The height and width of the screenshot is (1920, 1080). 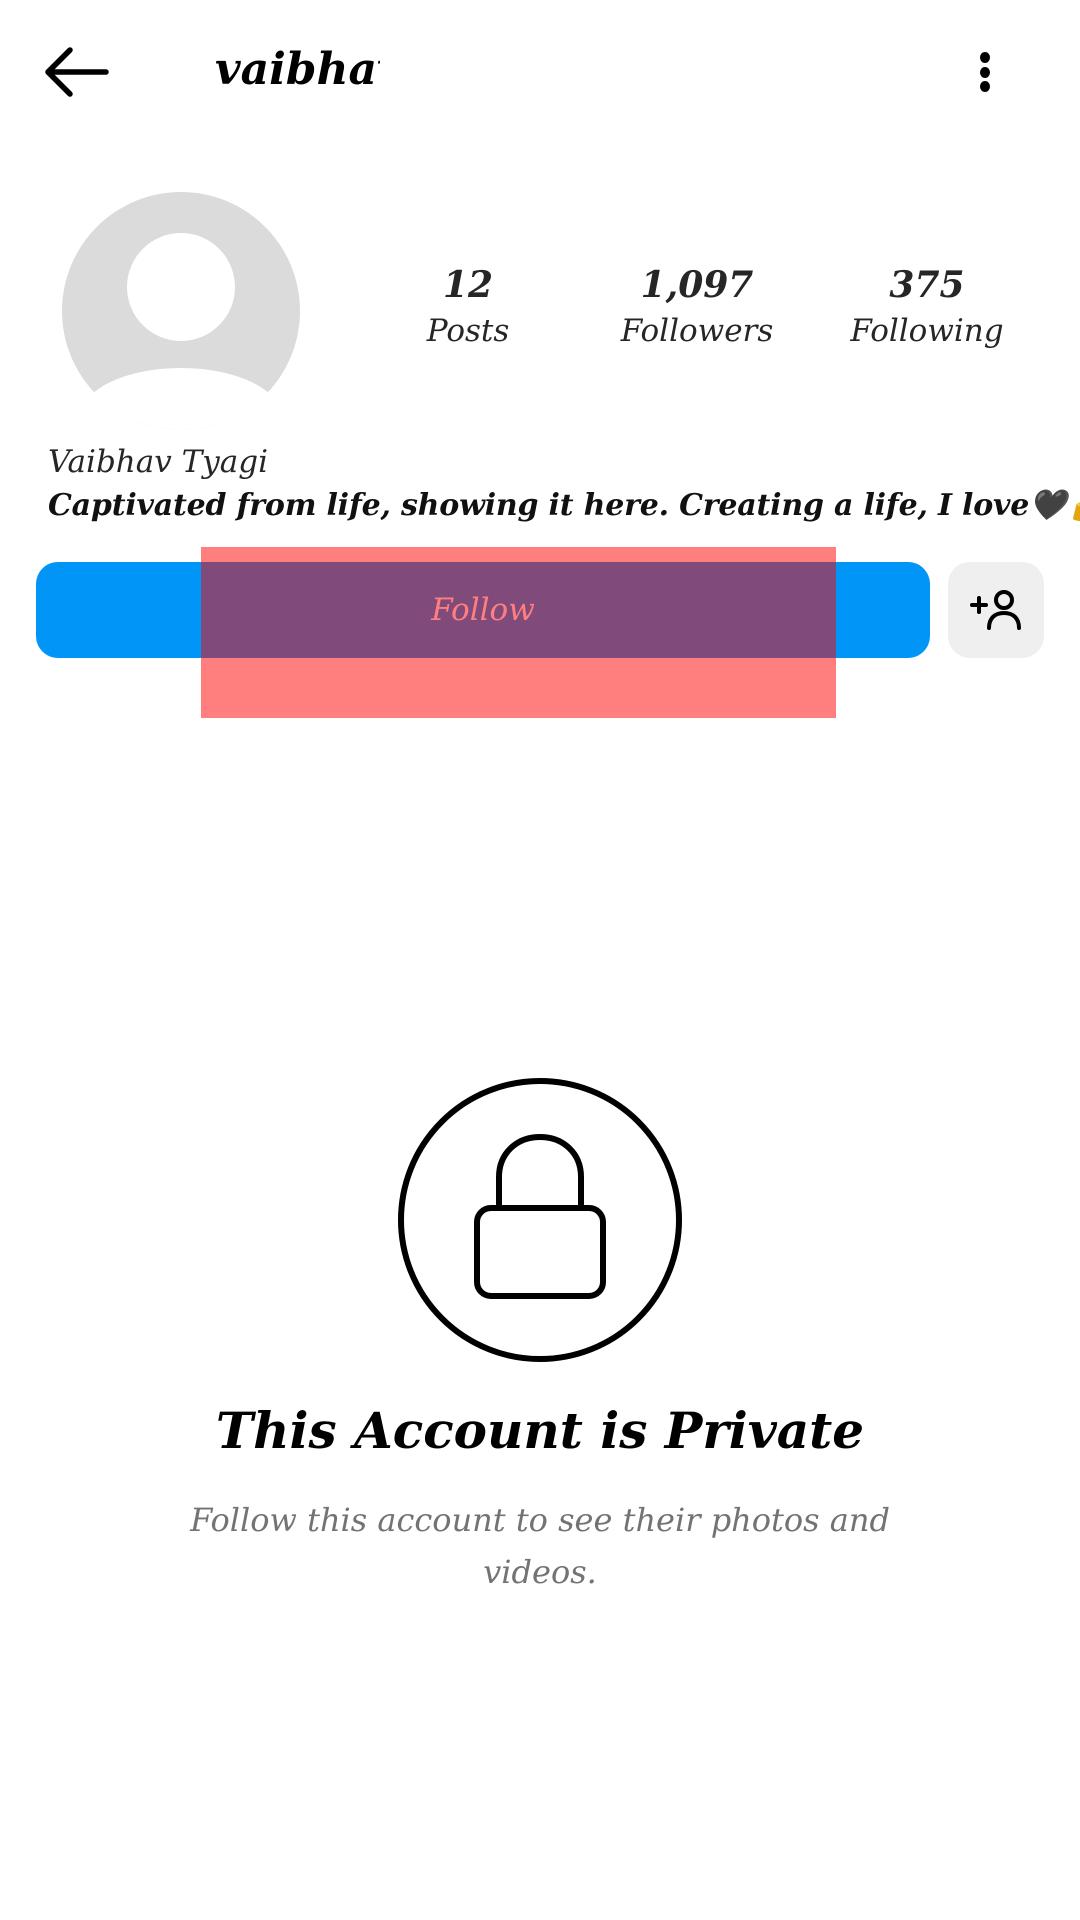 I want to click on arrow-left-icon, so click(x=77, y=72).